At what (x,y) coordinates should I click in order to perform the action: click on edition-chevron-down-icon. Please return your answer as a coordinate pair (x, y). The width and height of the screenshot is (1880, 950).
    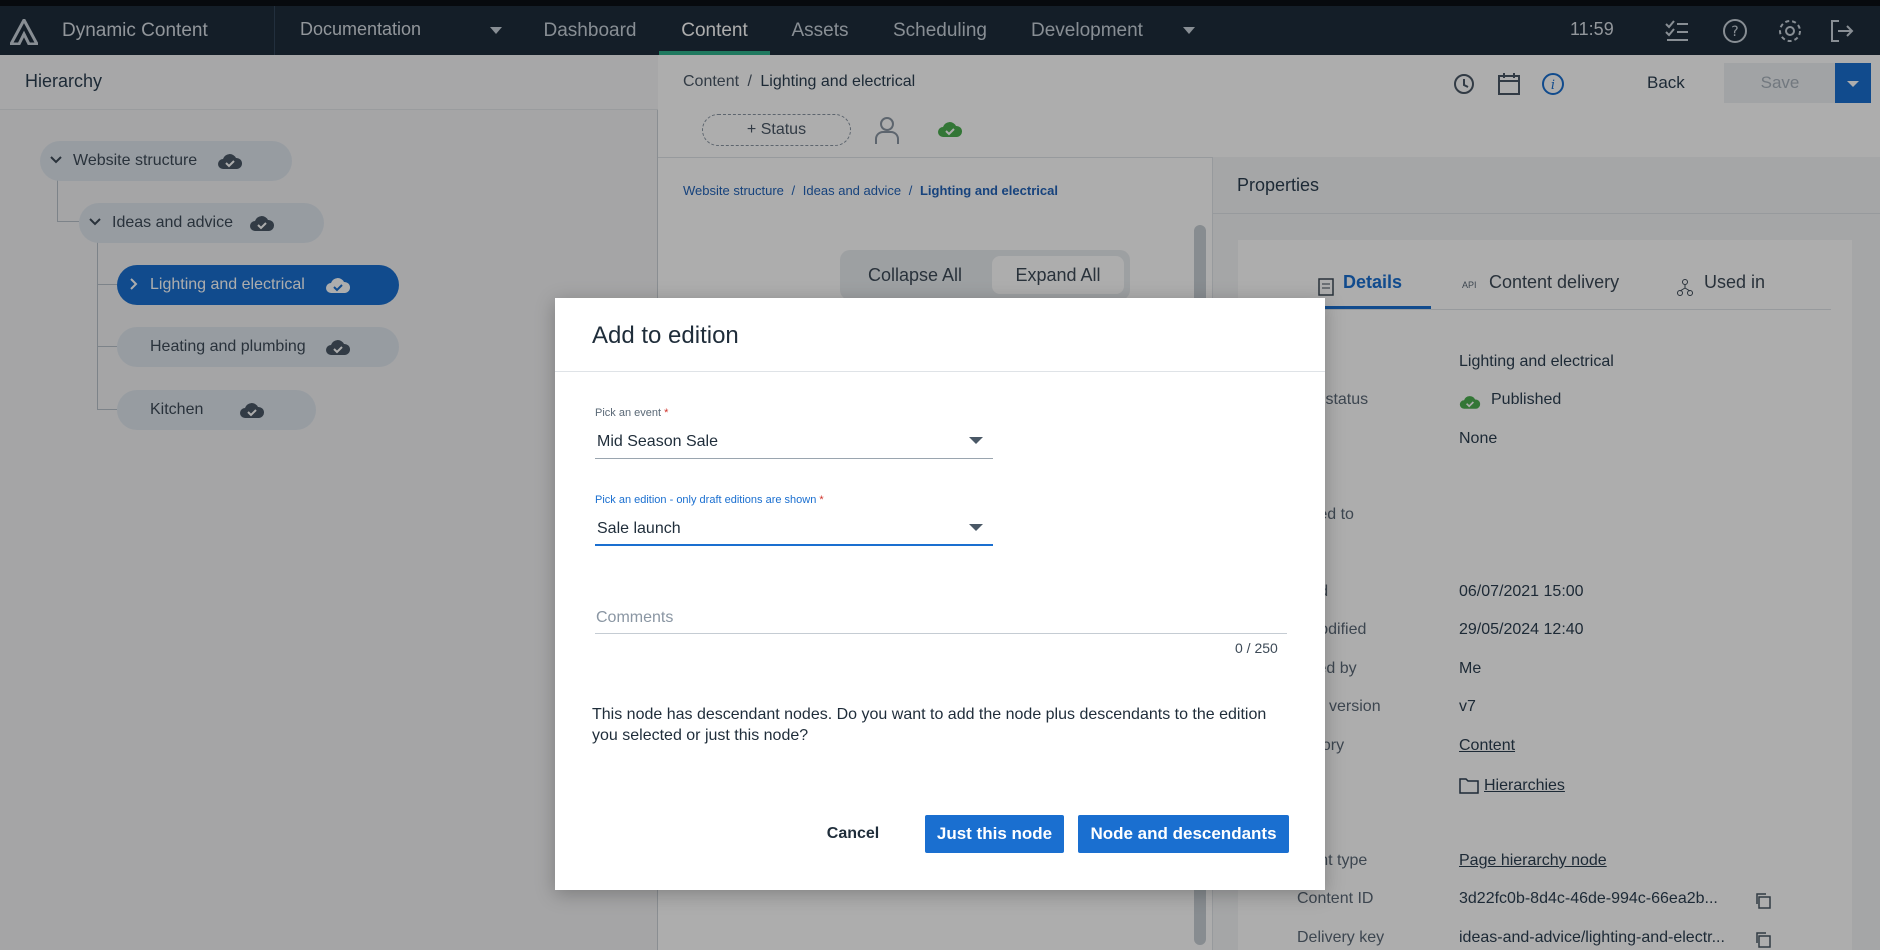
    Looking at the image, I should click on (976, 527).